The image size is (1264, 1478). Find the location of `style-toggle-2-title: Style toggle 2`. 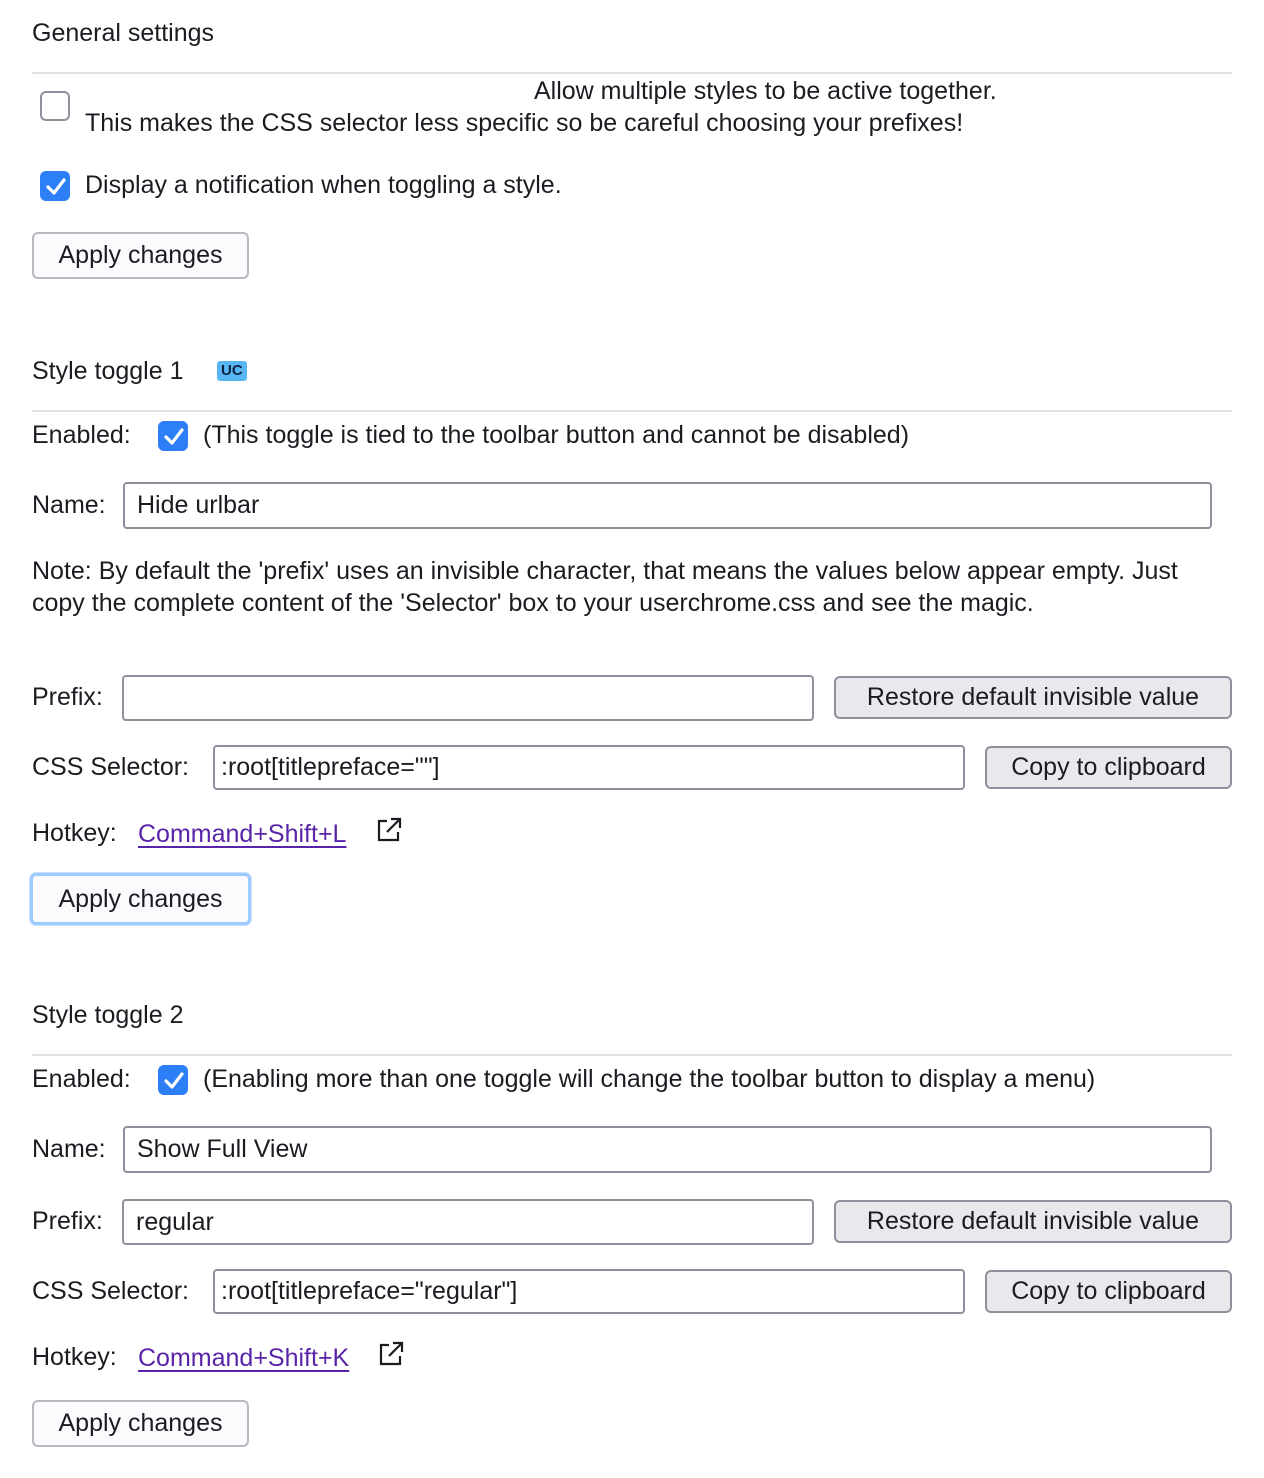

style-toggle-2-title: Style toggle 2 is located at coordinates (108, 1015).